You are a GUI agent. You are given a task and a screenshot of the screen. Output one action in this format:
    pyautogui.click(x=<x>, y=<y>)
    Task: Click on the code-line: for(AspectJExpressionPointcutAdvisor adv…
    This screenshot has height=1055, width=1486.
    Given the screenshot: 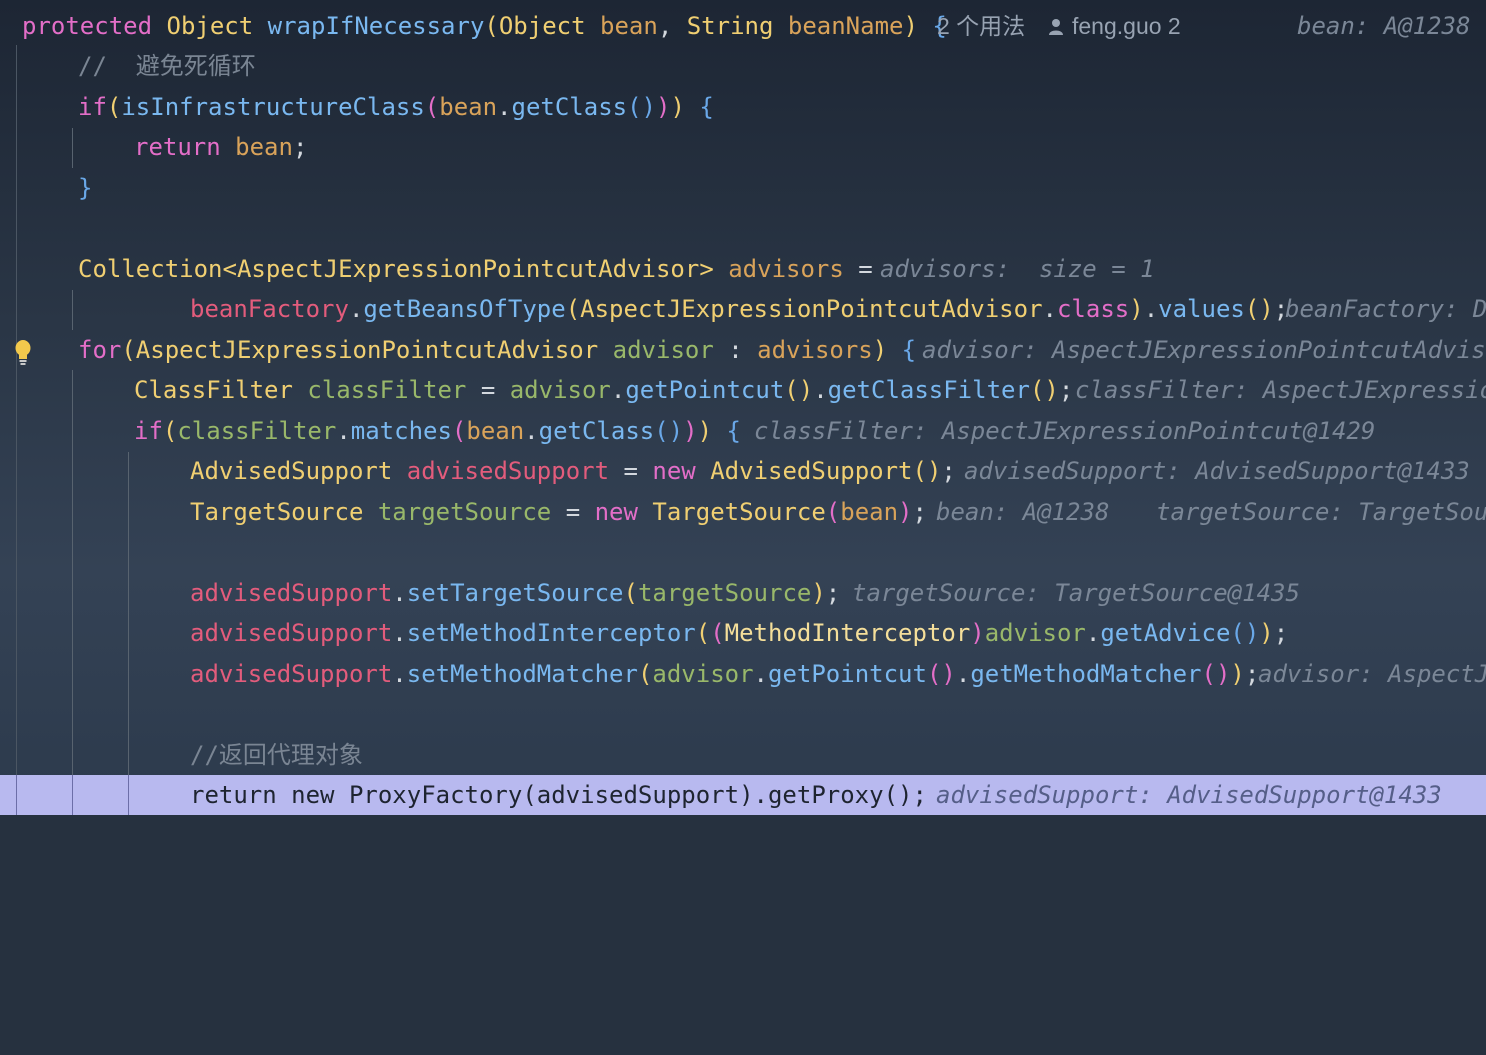 What is the action you would take?
    pyautogui.click(x=743, y=350)
    